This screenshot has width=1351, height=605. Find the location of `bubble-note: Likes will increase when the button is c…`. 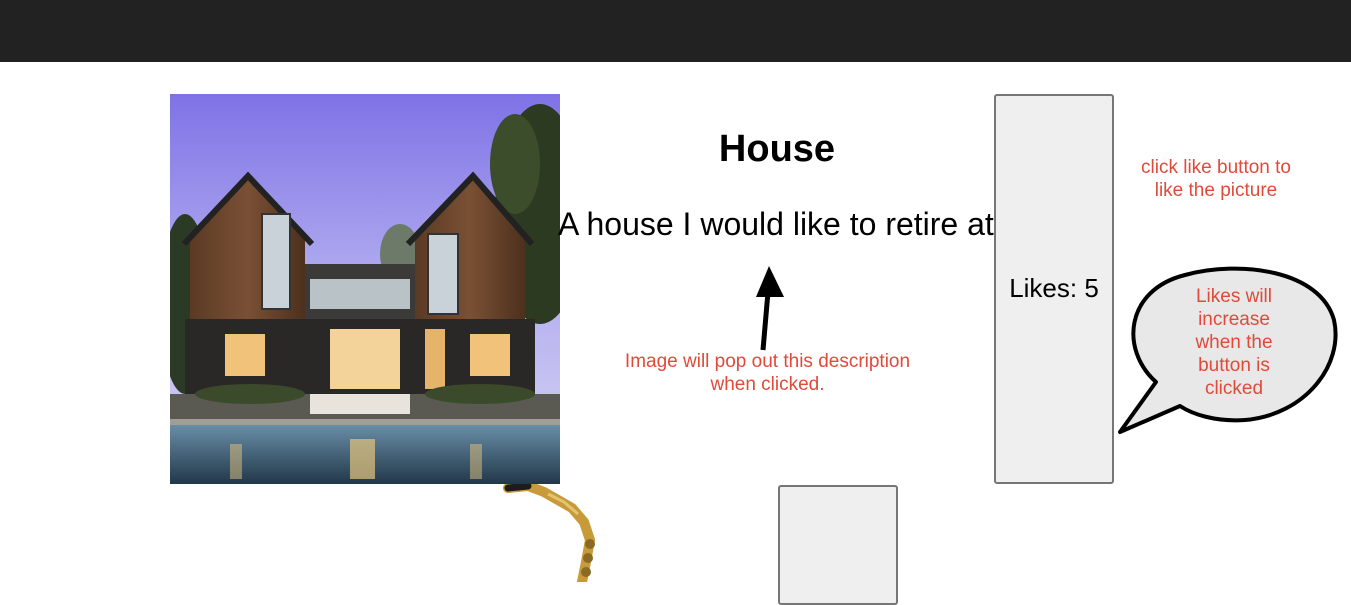

bubble-note: Likes will increase when the button is c… is located at coordinates (1234, 342).